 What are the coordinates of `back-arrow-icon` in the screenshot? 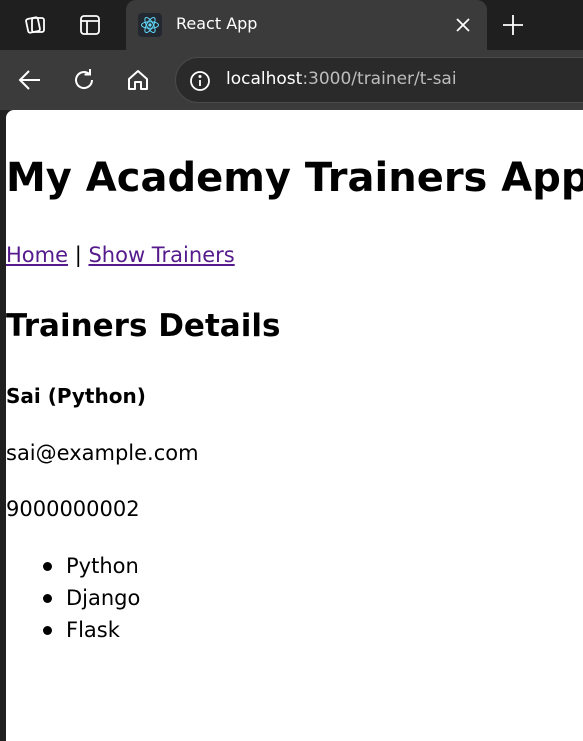 It's located at (30, 80).